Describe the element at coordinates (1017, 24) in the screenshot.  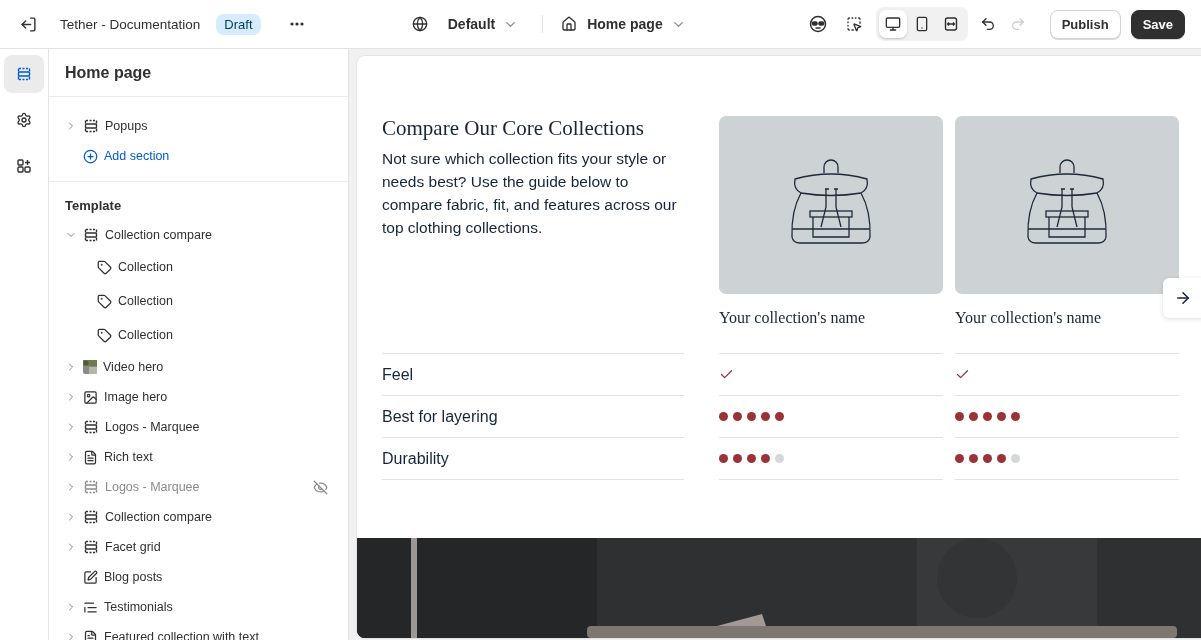
I see `redo-icon` at that location.